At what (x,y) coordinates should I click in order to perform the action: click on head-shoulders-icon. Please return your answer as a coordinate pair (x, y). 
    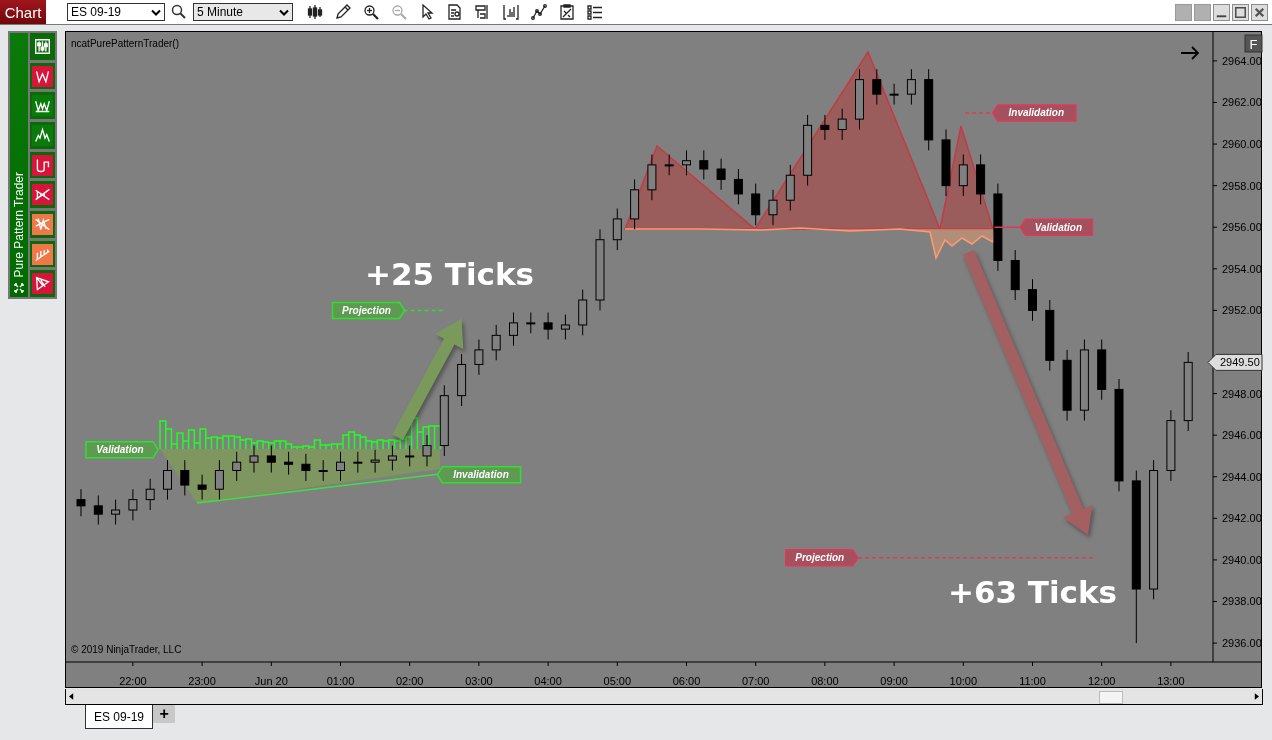
    Looking at the image, I should click on (42, 135).